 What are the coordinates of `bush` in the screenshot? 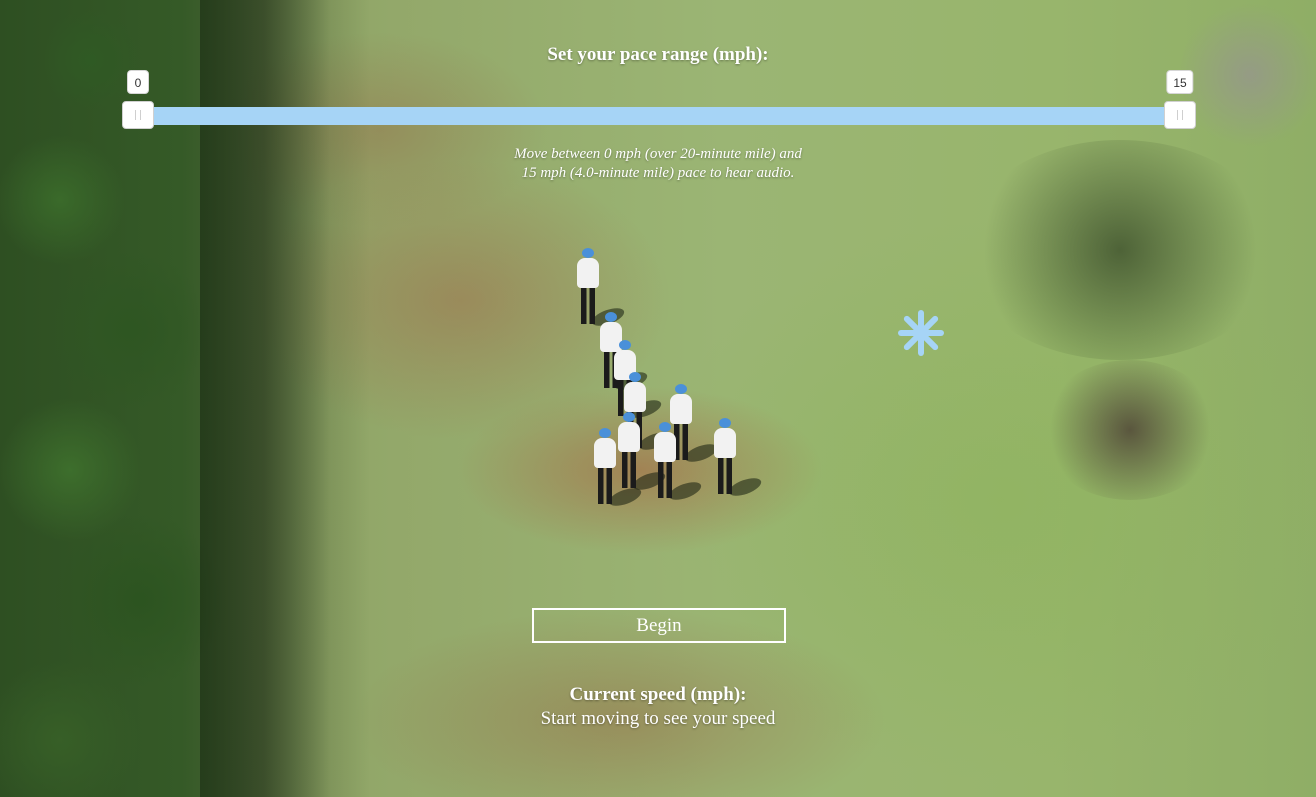 It's located at (1248, 75).